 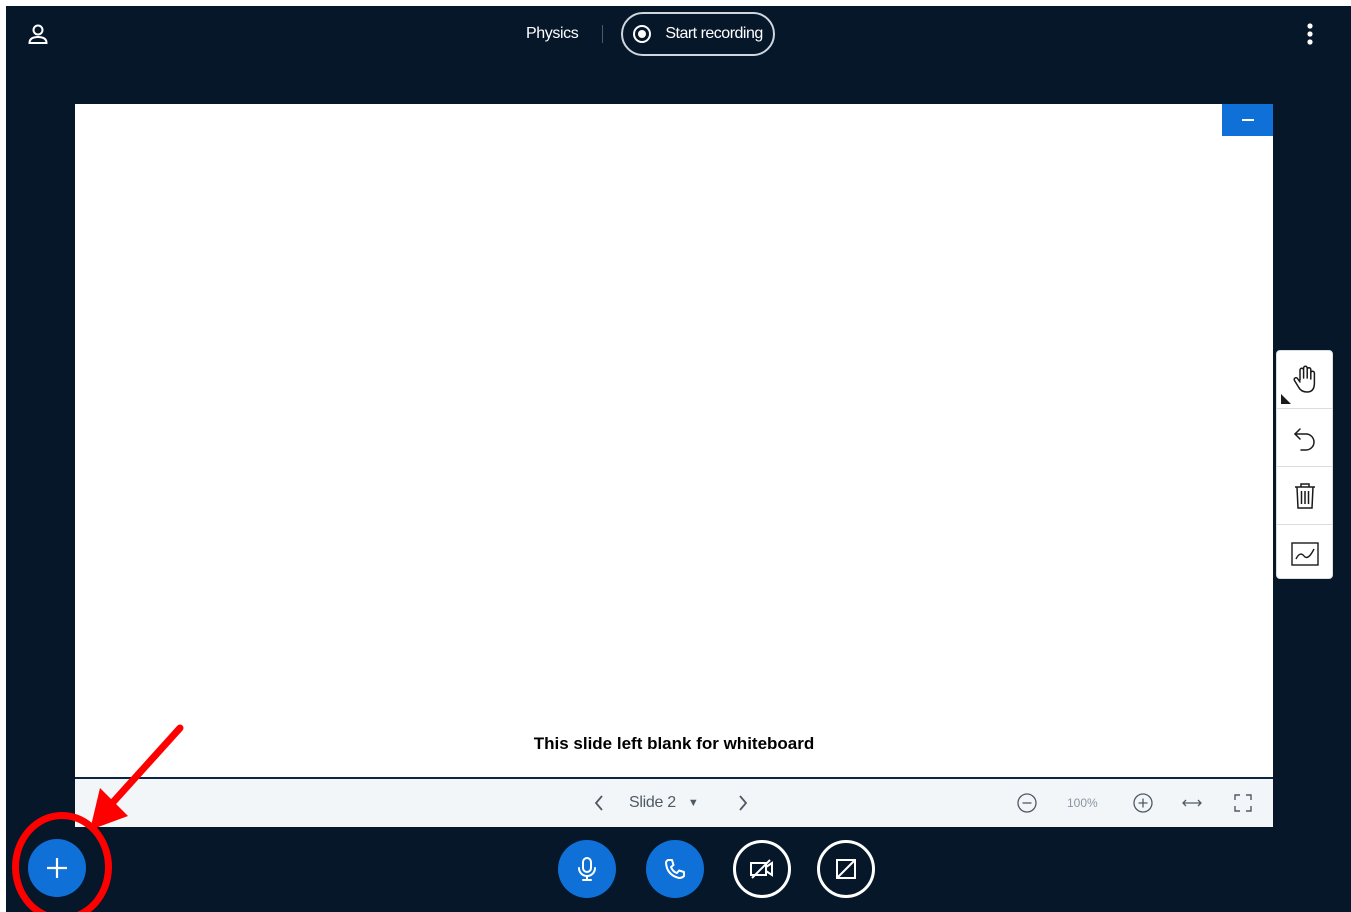 I want to click on zoom-out-icon, so click(x=1027, y=803).